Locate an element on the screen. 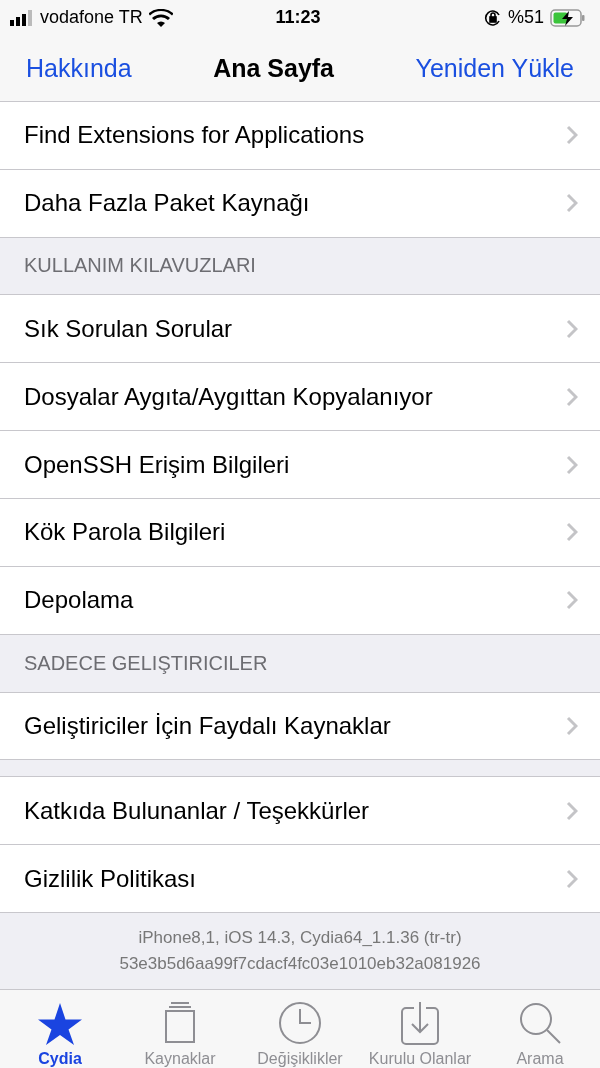 The image size is (600, 1068). carrier-name: vodafone TR is located at coordinates (91, 18).